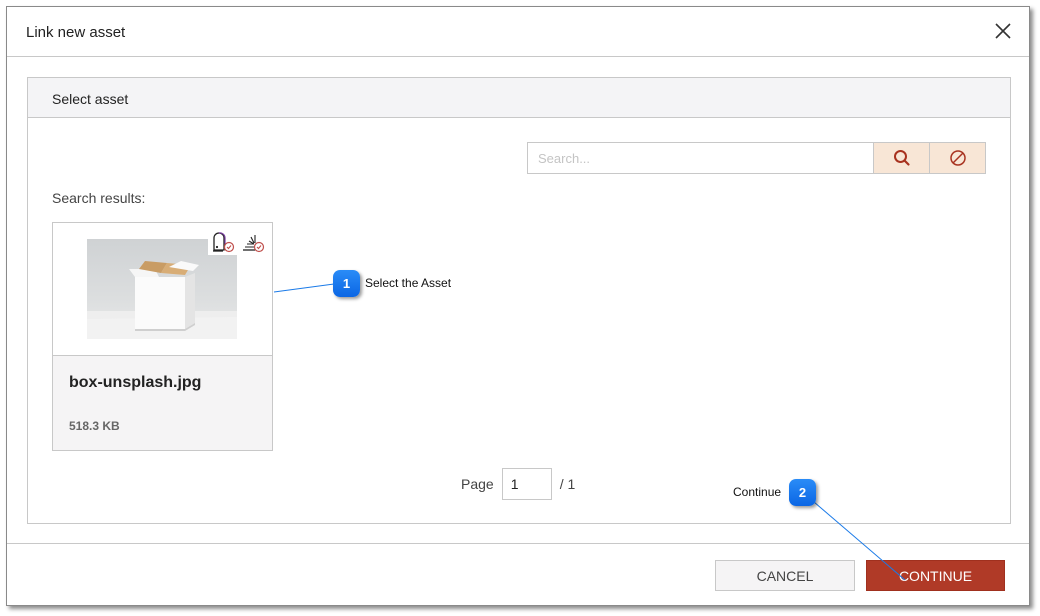 The width and height of the screenshot is (1040, 616). What do you see at coordinates (567, 484) in the screenshot?
I see `page-total: / 1` at bounding box center [567, 484].